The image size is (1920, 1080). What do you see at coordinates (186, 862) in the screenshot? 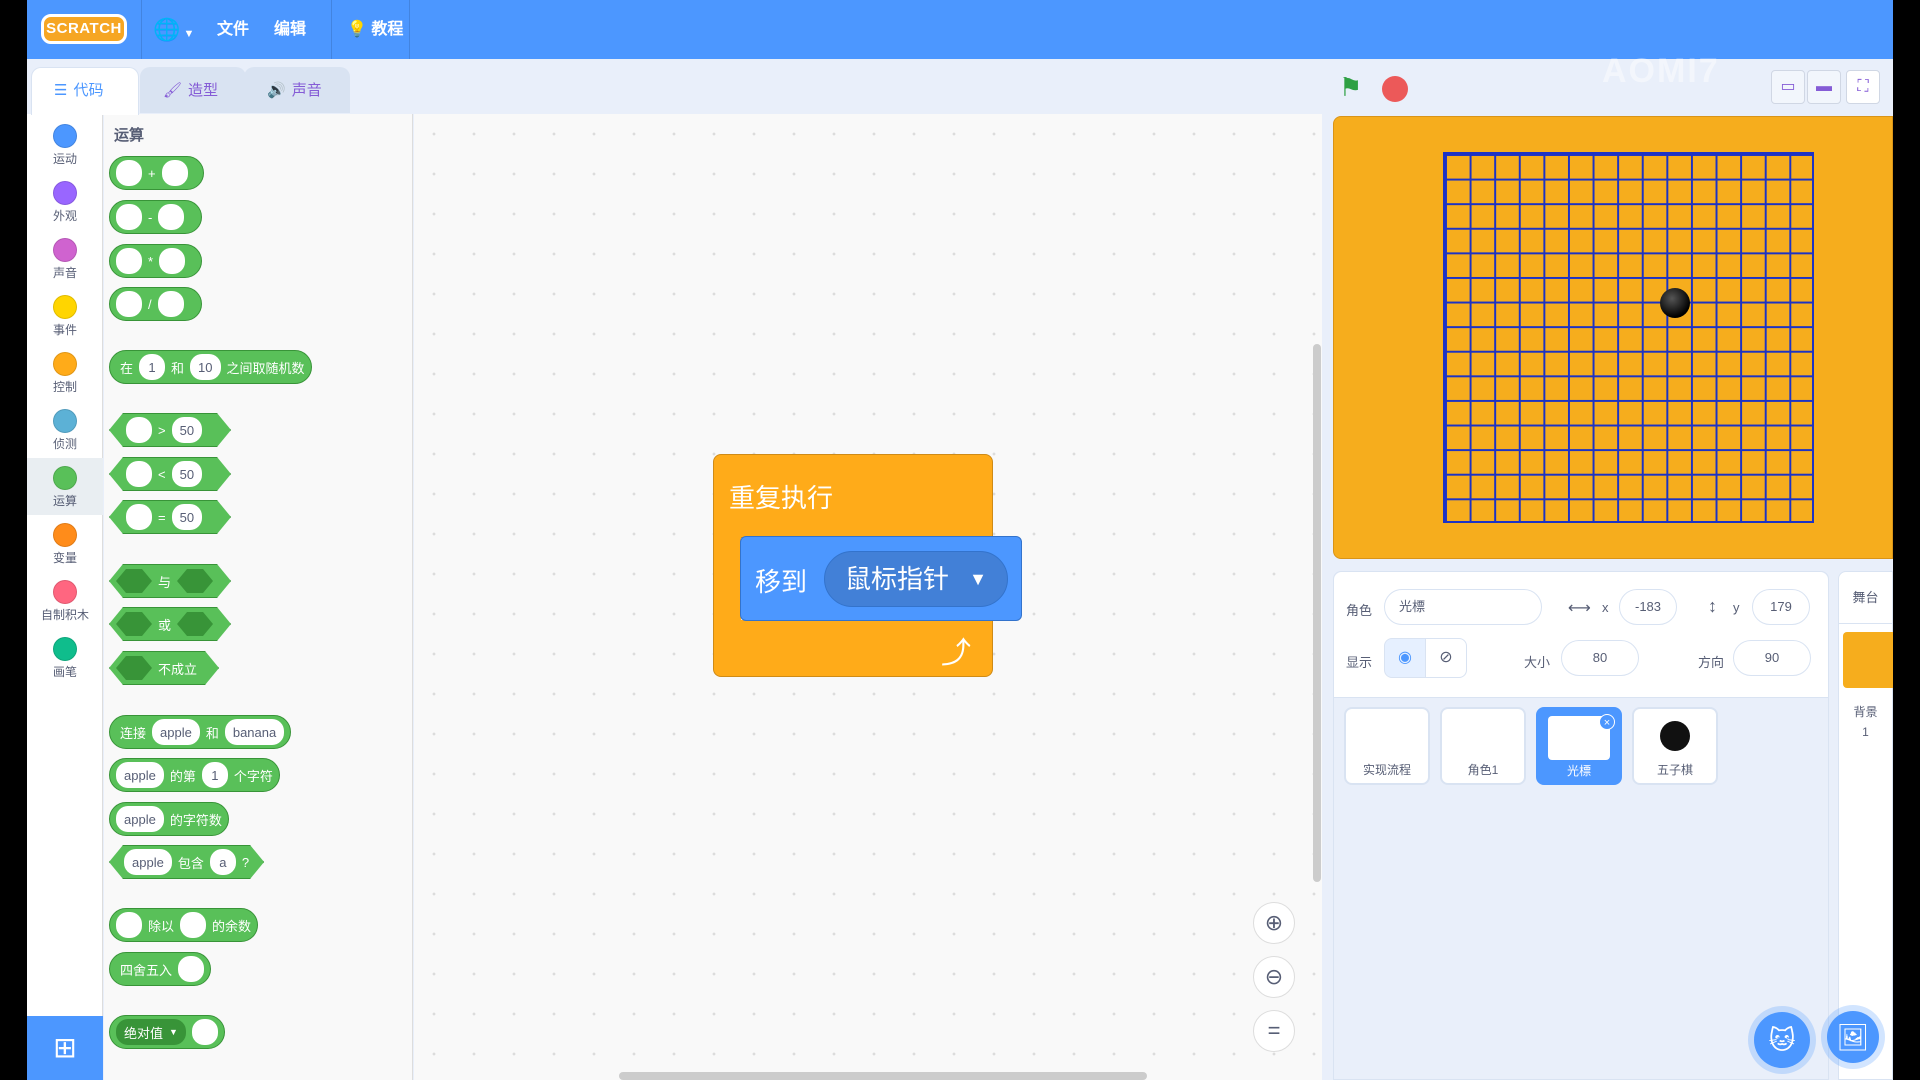
I see `contains-block: apple 包含 a?` at bounding box center [186, 862].